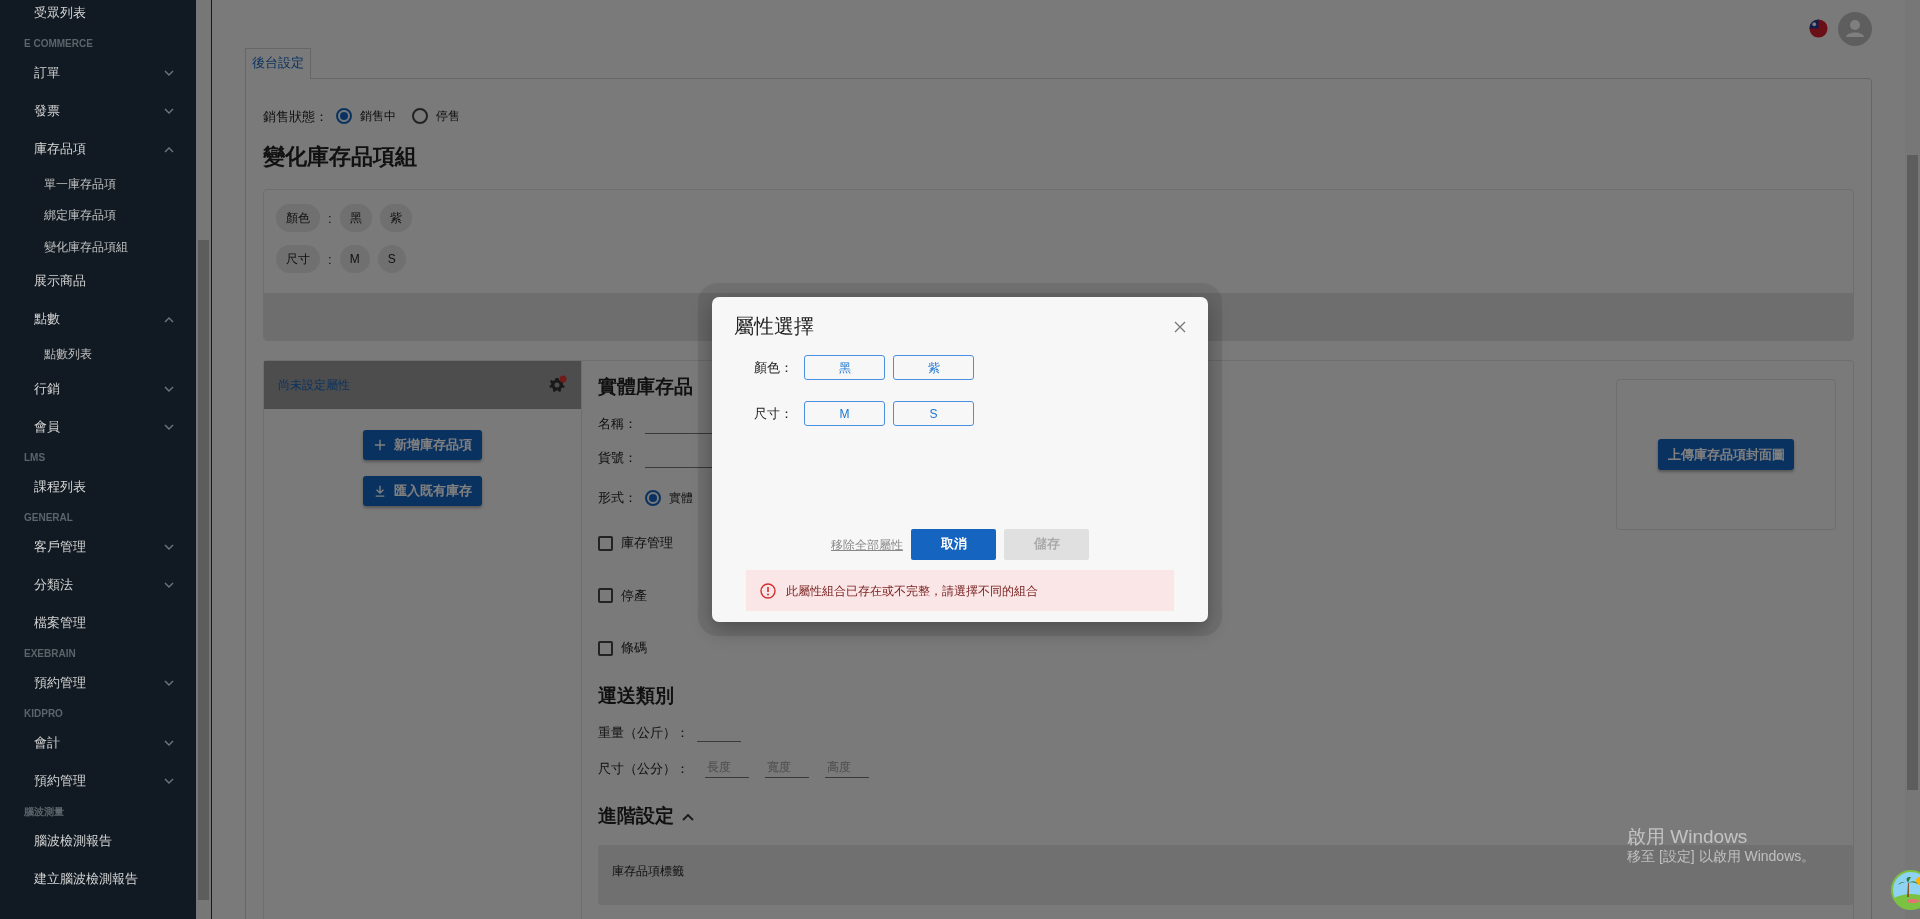  What do you see at coordinates (844, 413) in the screenshot?
I see `option-button: M` at bounding box center [844, 413].